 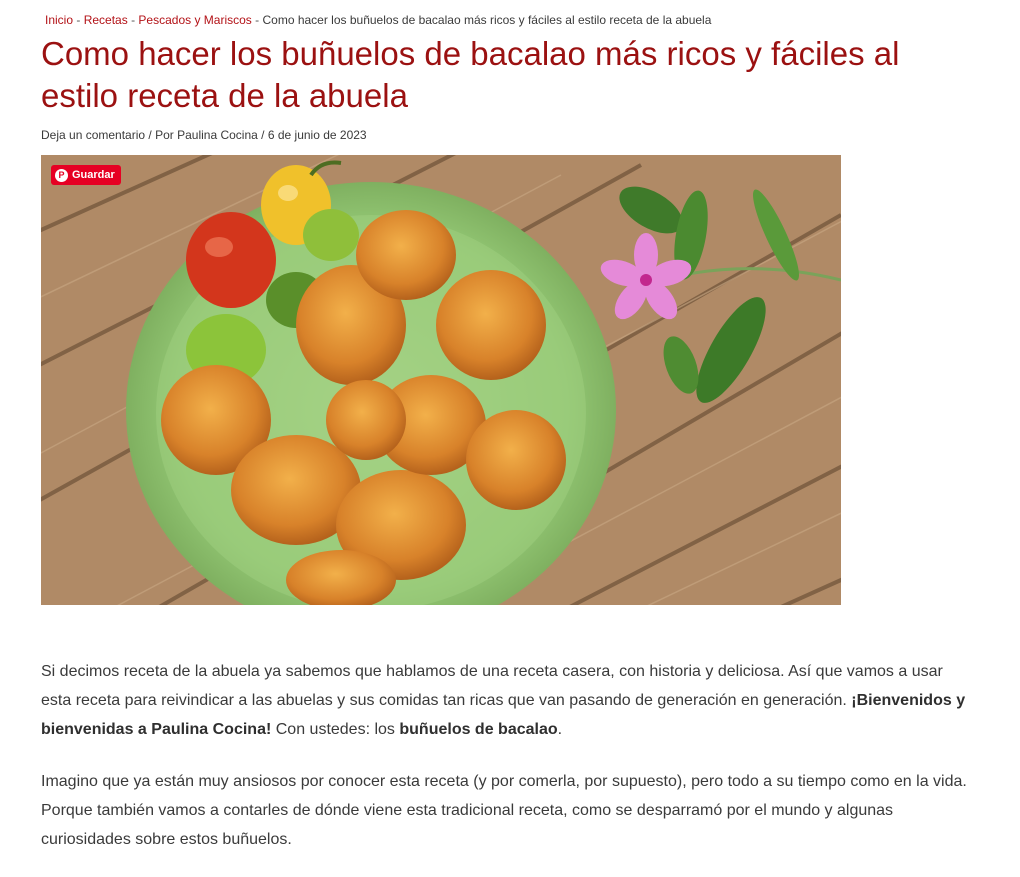 I want to click on date-prefix: /, so click(x=263, y=135).